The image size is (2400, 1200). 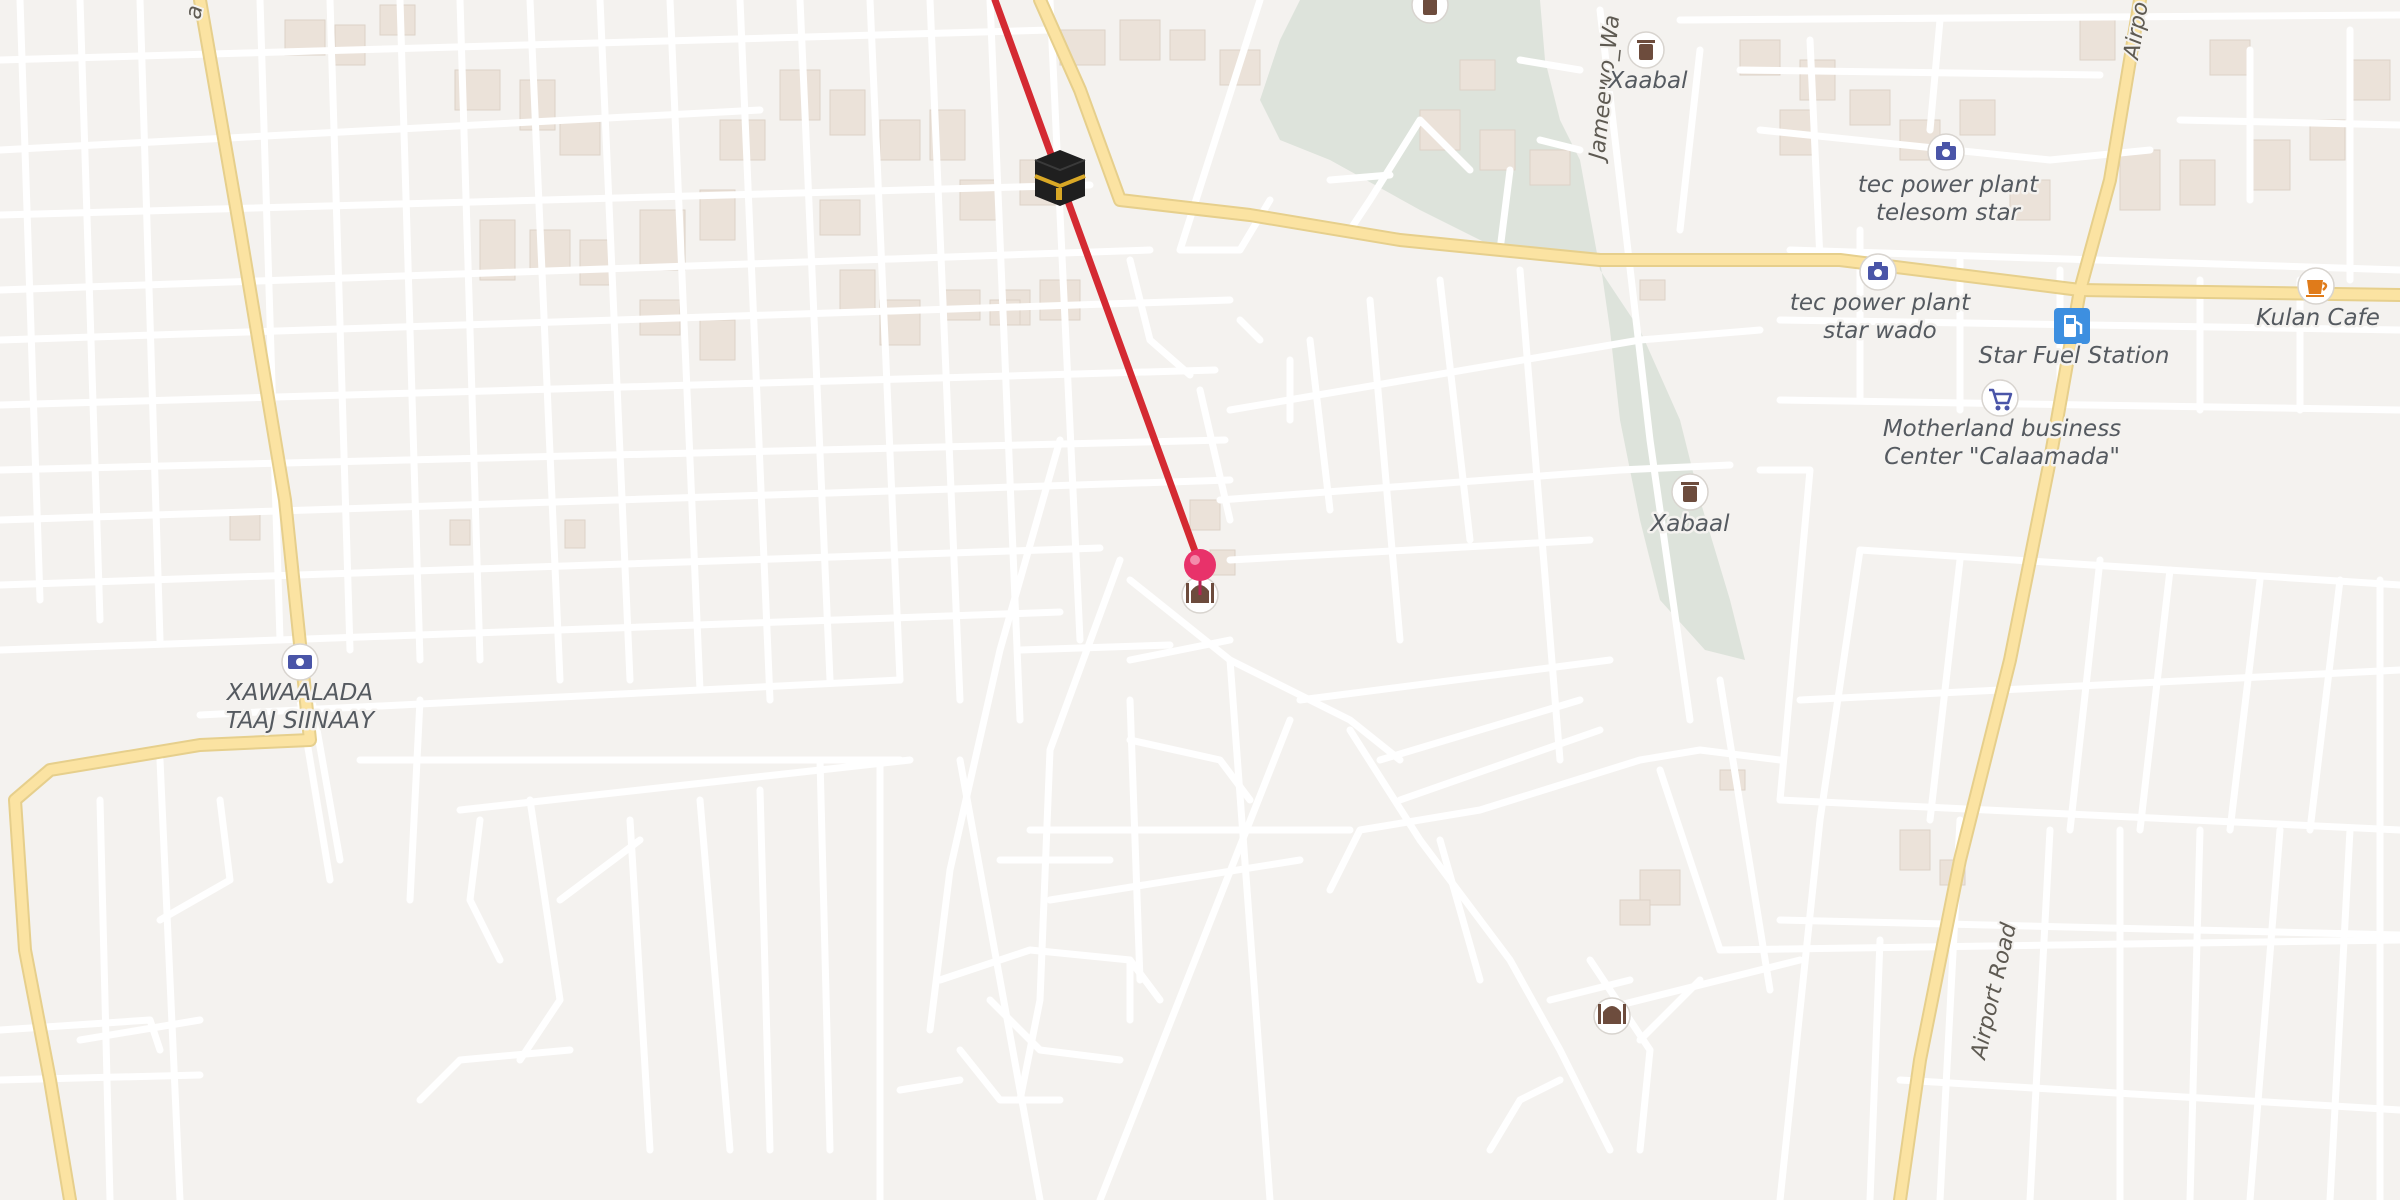 What do you see at coordinates (1502, 330) in the screenshot?
I see `park-areas` at bounding box center [1502, 330].